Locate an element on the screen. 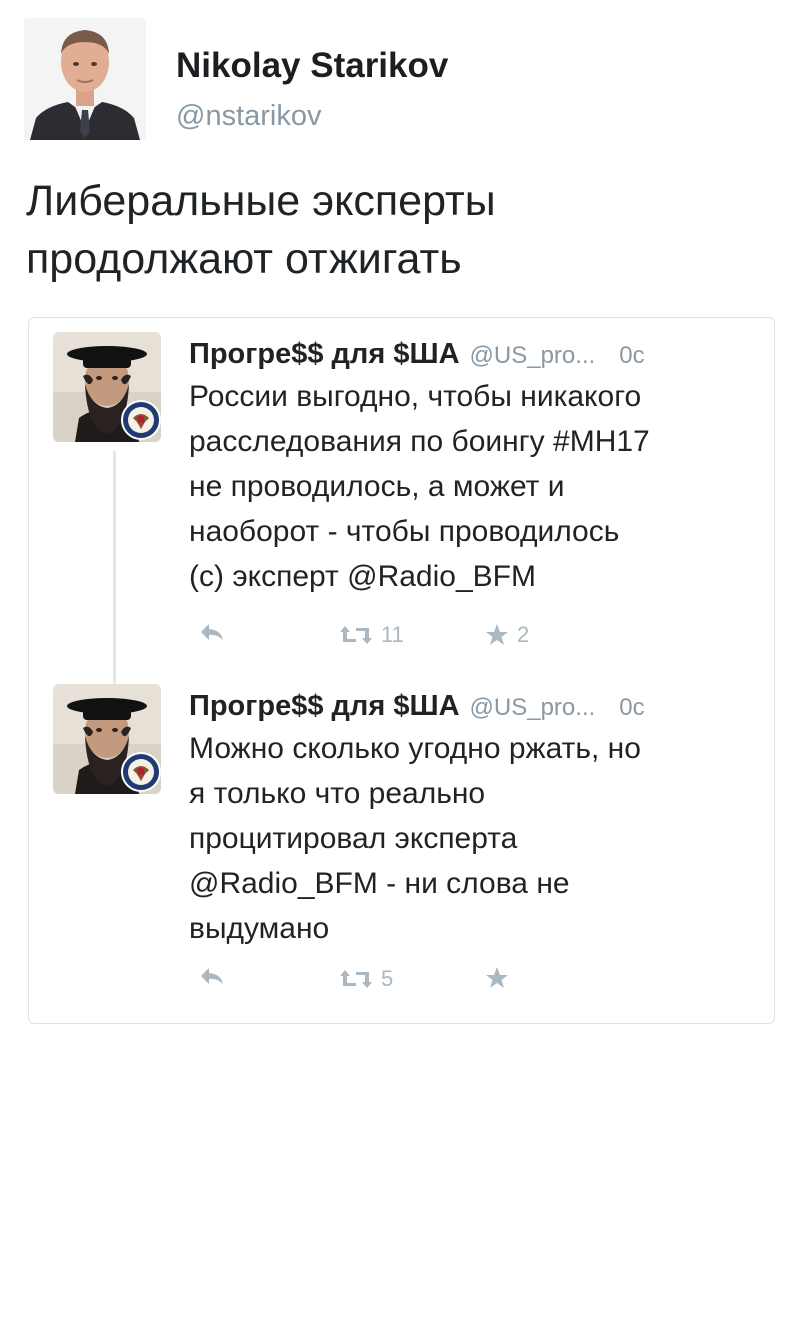 The width and height of the screenshot is (796, 1320). quoted-tweet-actions: 11 2 is located at coordinates (399, 642).